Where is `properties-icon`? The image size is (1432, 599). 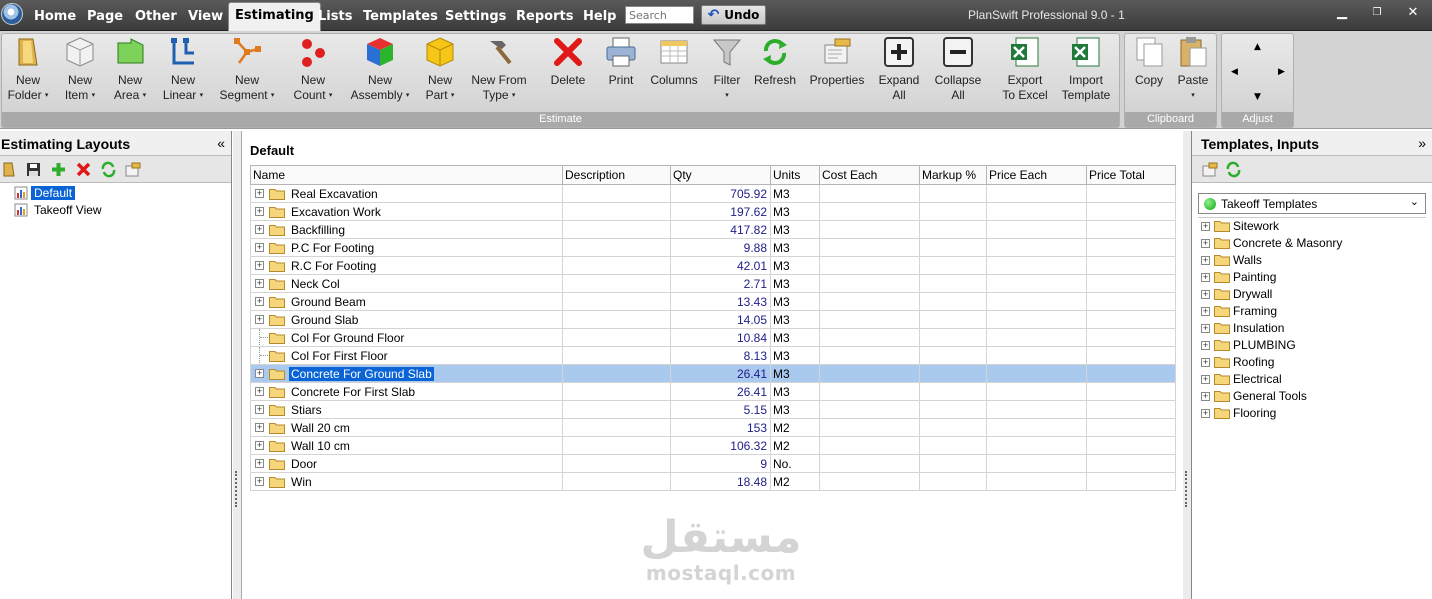 properties-icon is located at coordinates (1209, 169).